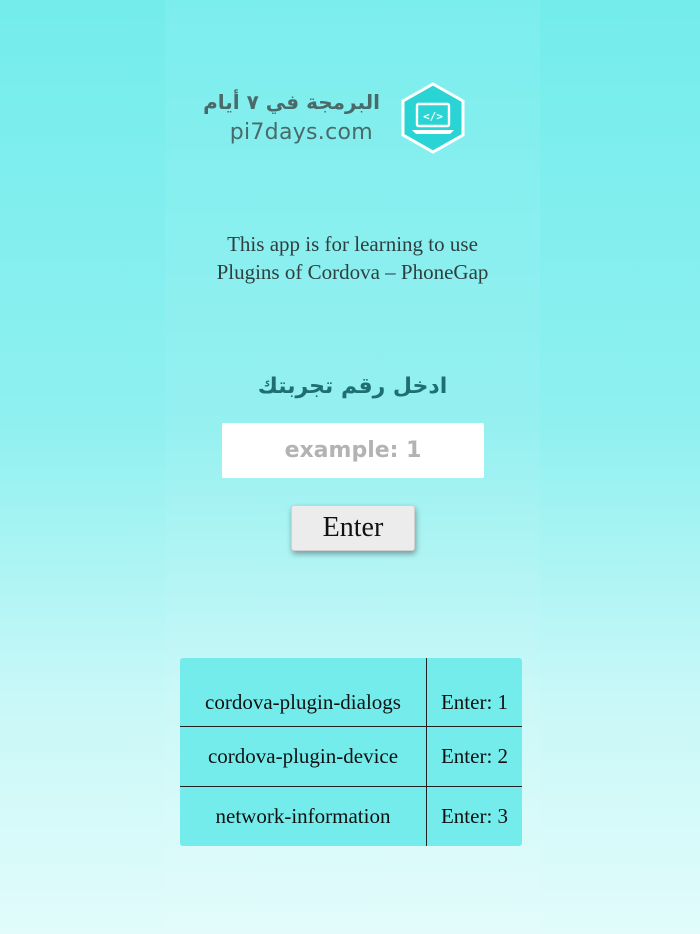 This screenshot has height=934, width=700. What do you see at coordinates (352, 272) in the screenshot?
I see `intro-line-2: Plugins of Cordova – PhoneGap` at bounding box center [352, 272].